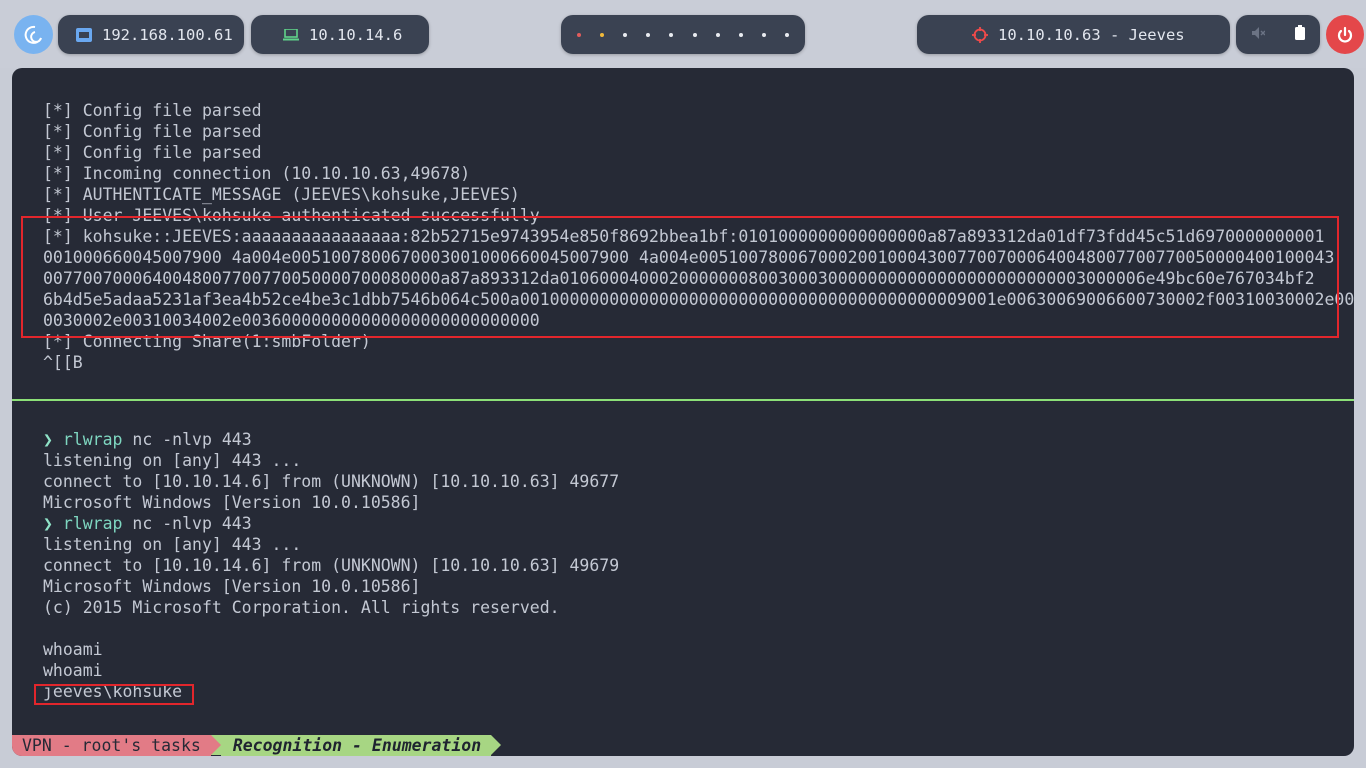 This screenshot has height=768, width=1366. I want to click on output-line: ^[[B, so click(63, 362).